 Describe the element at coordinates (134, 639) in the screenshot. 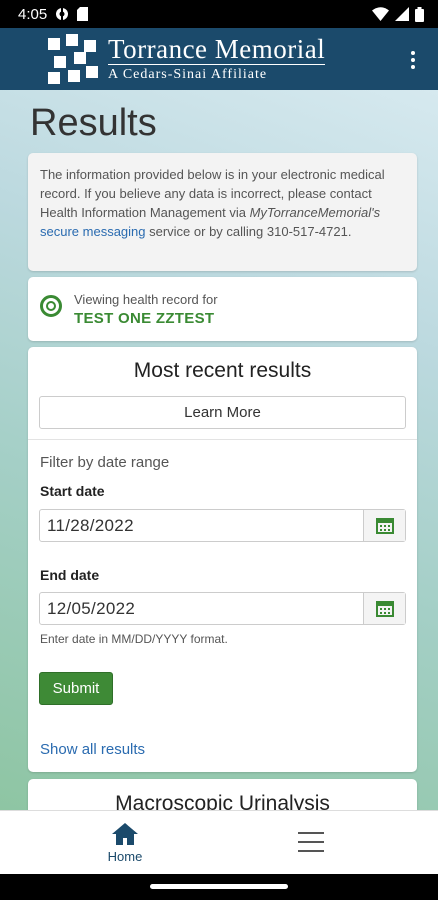

I see `date-format-hint: Enter date in MM/DD/YYYY format.` at that location.